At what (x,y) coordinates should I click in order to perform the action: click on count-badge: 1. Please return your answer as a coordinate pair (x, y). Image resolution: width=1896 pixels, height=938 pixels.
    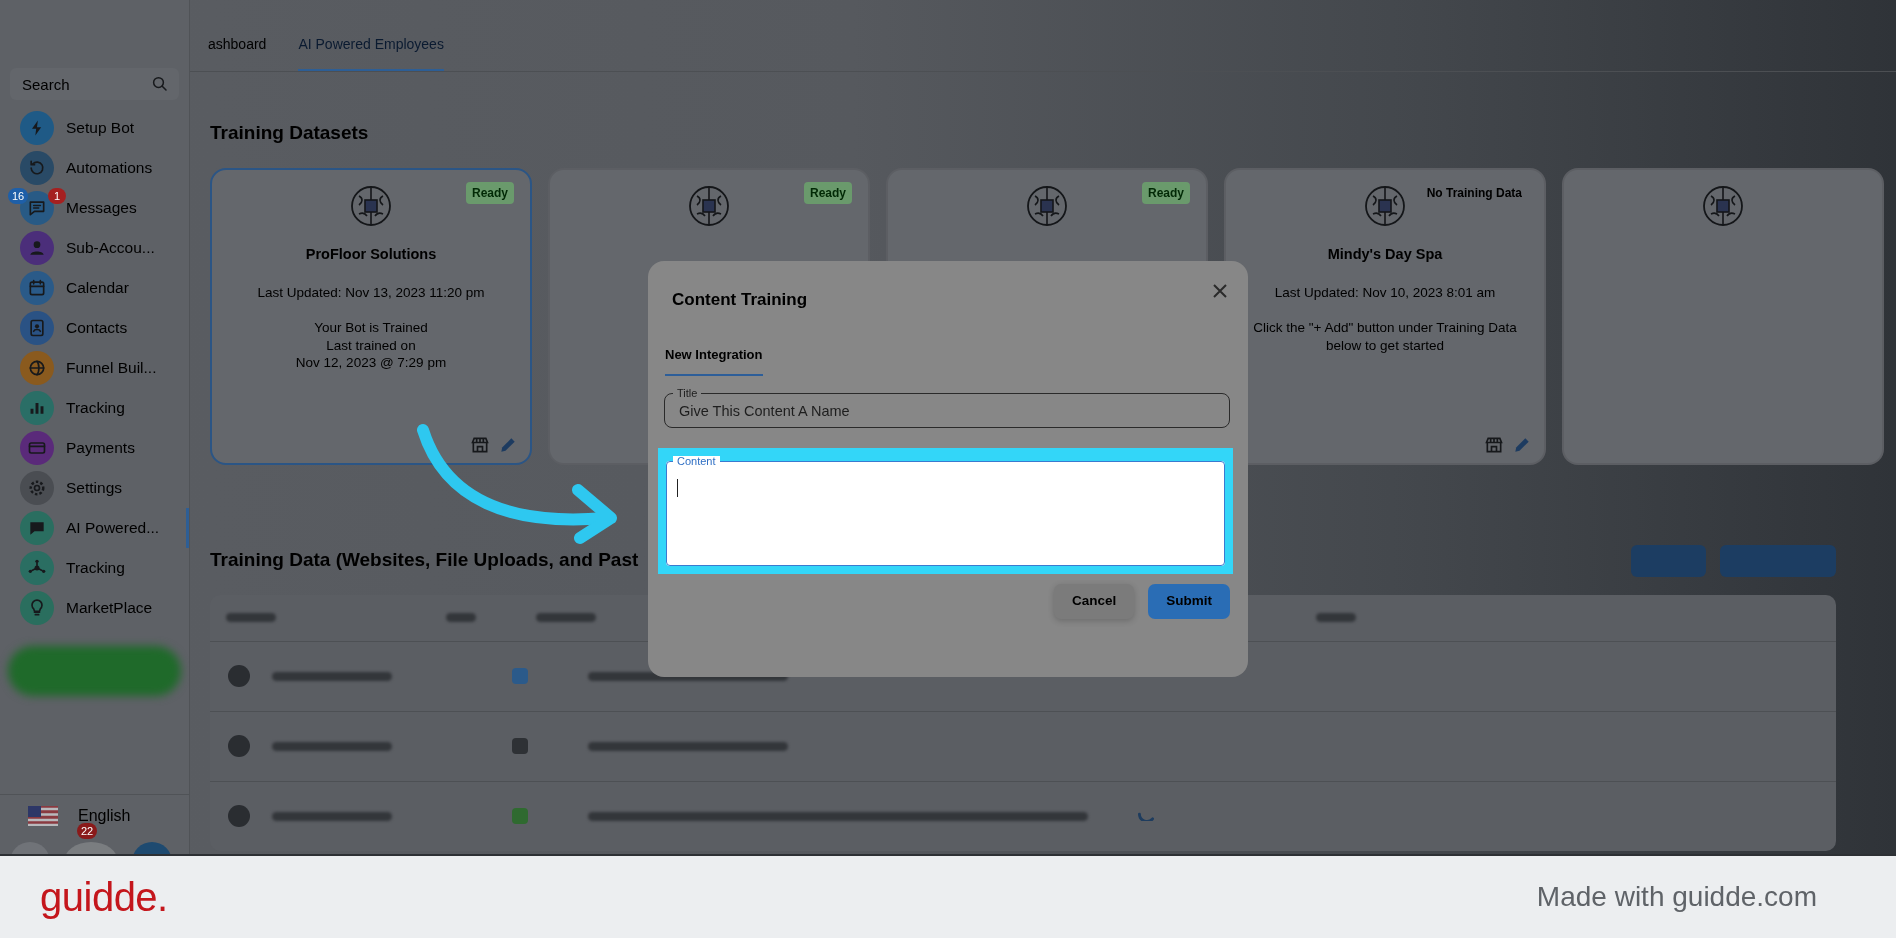
    Looking at the image, I should click on (57, 196).